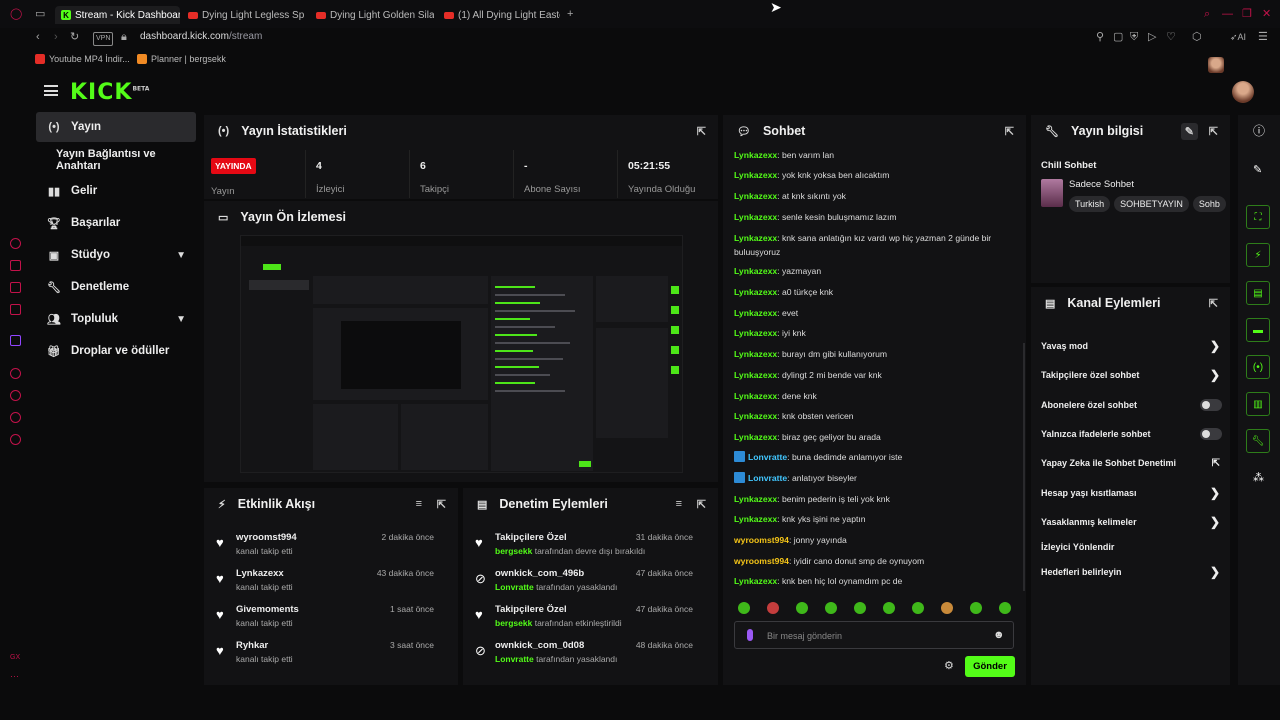 The height and width of the screenshot is (720, 1280). I want to click on activity-user: wyroomst994, so click(266, 537).